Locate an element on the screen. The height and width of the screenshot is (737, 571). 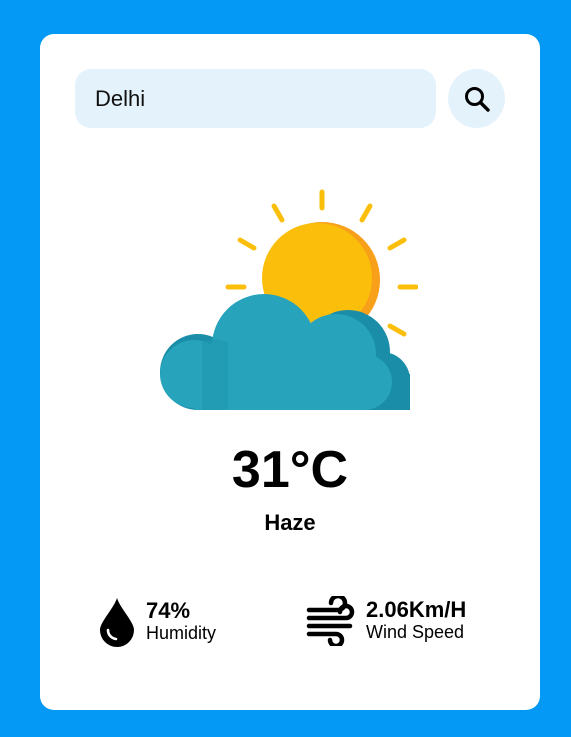
wind-detail: 2.06Km/H Wind Speed is located at coordinates (386, 621).